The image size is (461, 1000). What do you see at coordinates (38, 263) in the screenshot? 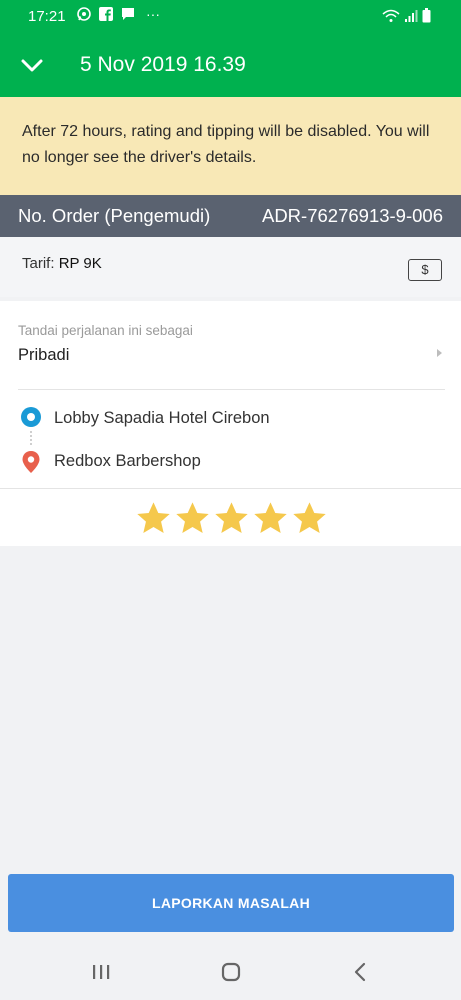
I see `fare-label: Tarif:` at bounding box center [38, 263].